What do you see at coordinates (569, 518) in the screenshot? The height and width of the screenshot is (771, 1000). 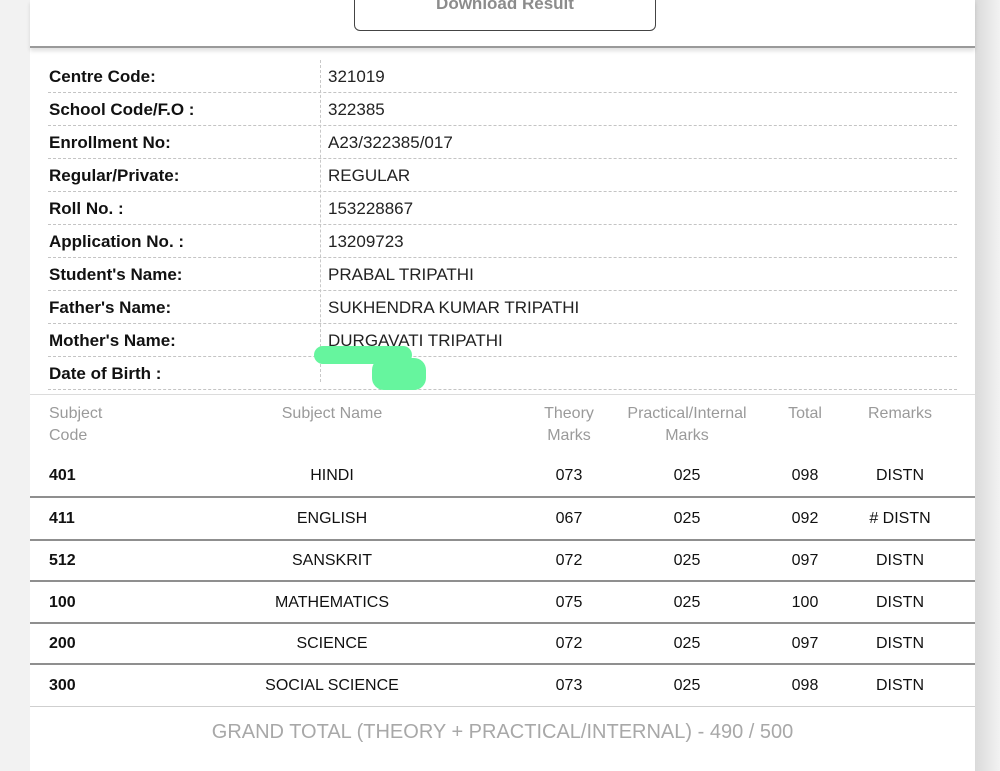 I see `theory-marks: 067` at bounding box center [569, 518].